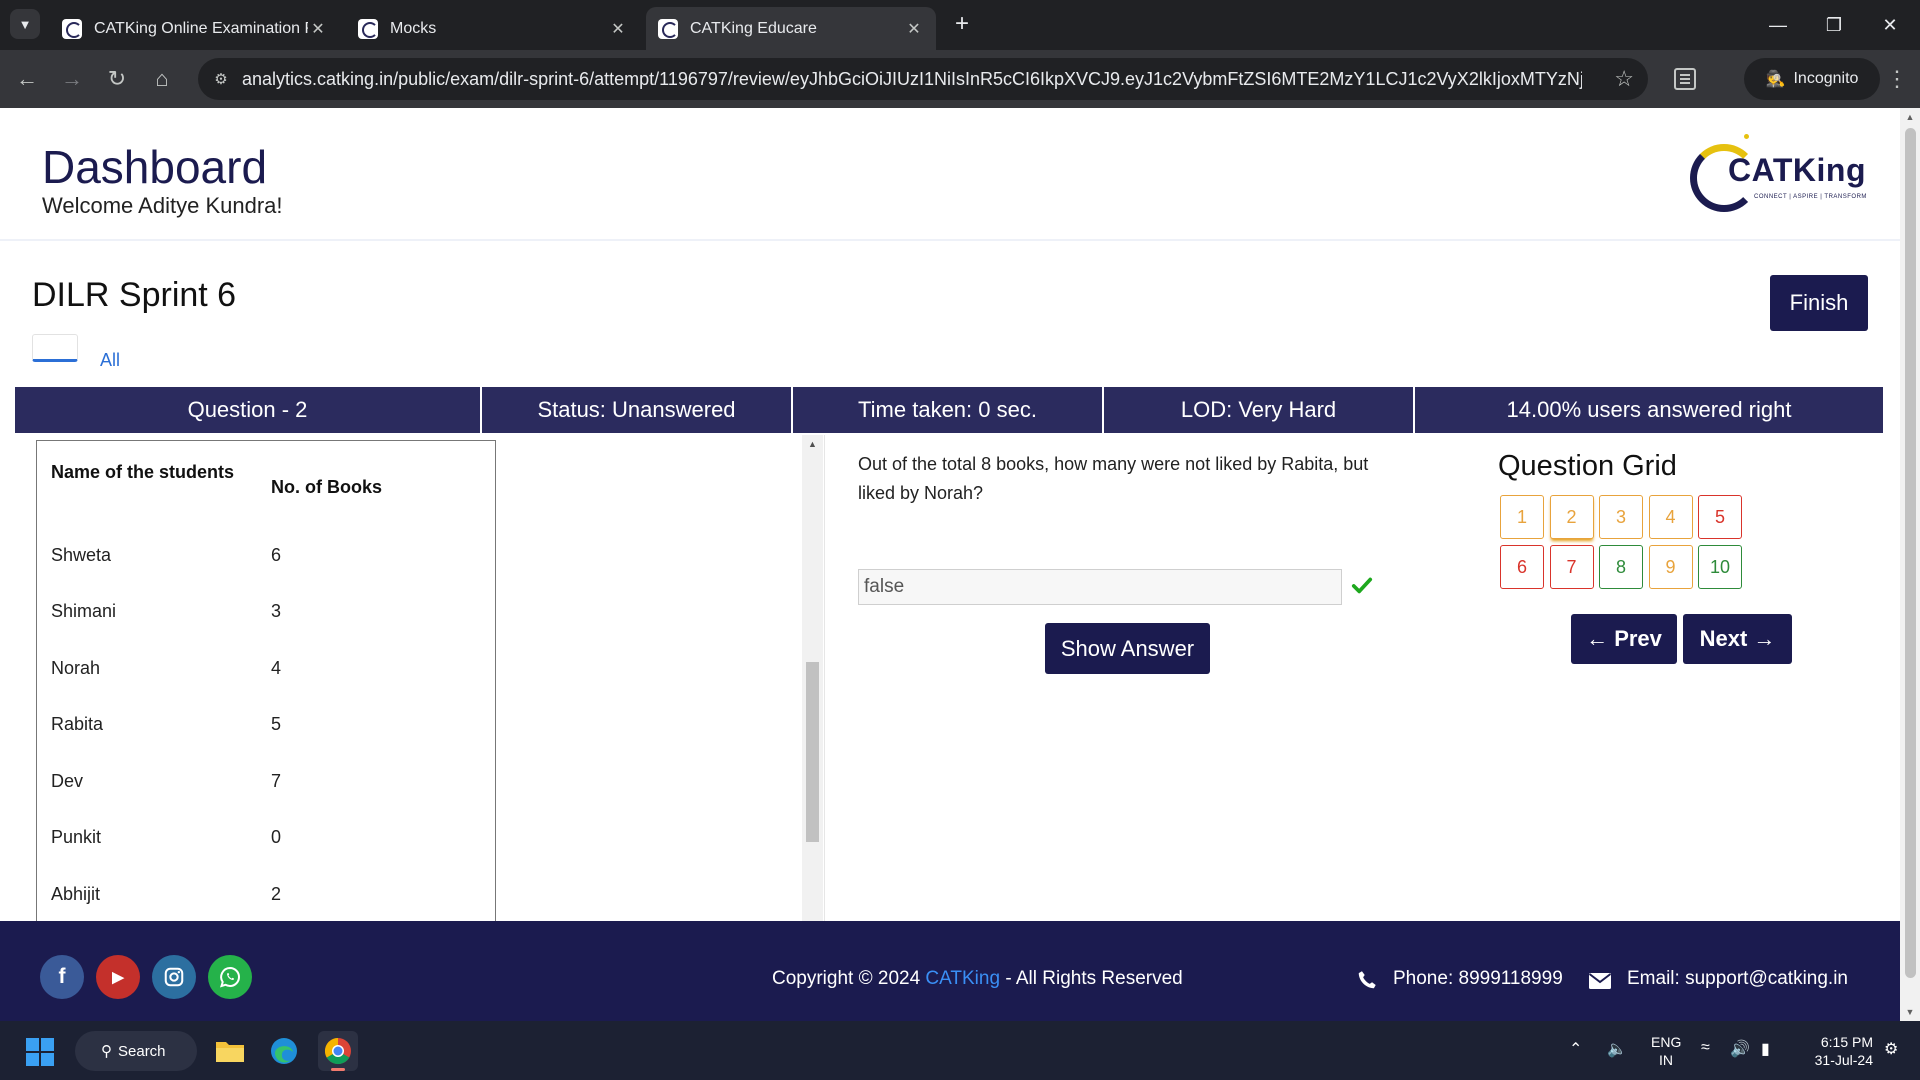  I want to click on copyright-prefix: Copyright © 2024, so click(846, 978).